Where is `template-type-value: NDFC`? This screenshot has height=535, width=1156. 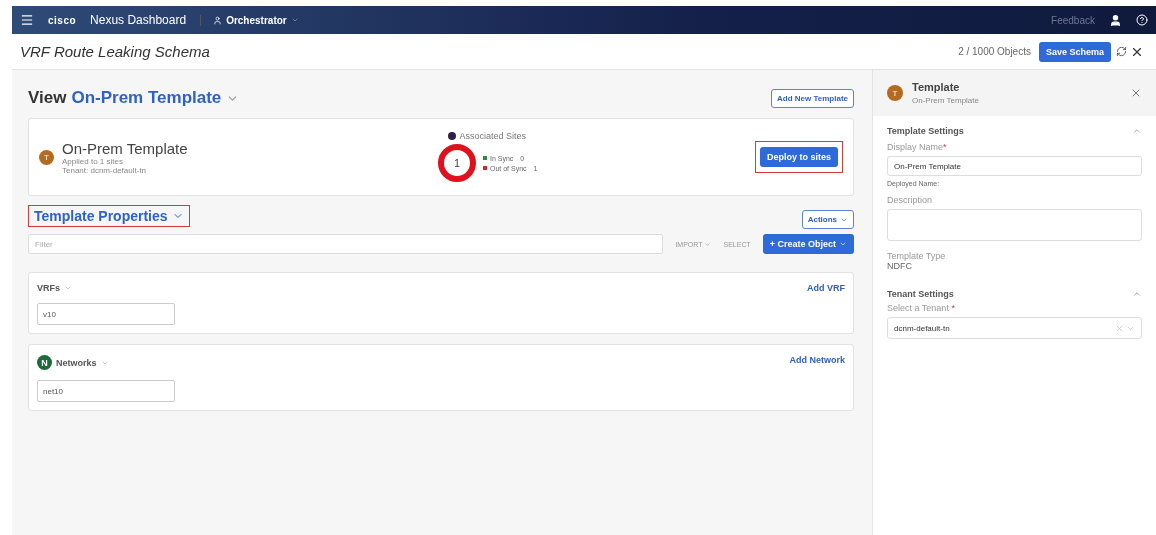
template-type-value: NDFC is located at coordinates (900, 266).